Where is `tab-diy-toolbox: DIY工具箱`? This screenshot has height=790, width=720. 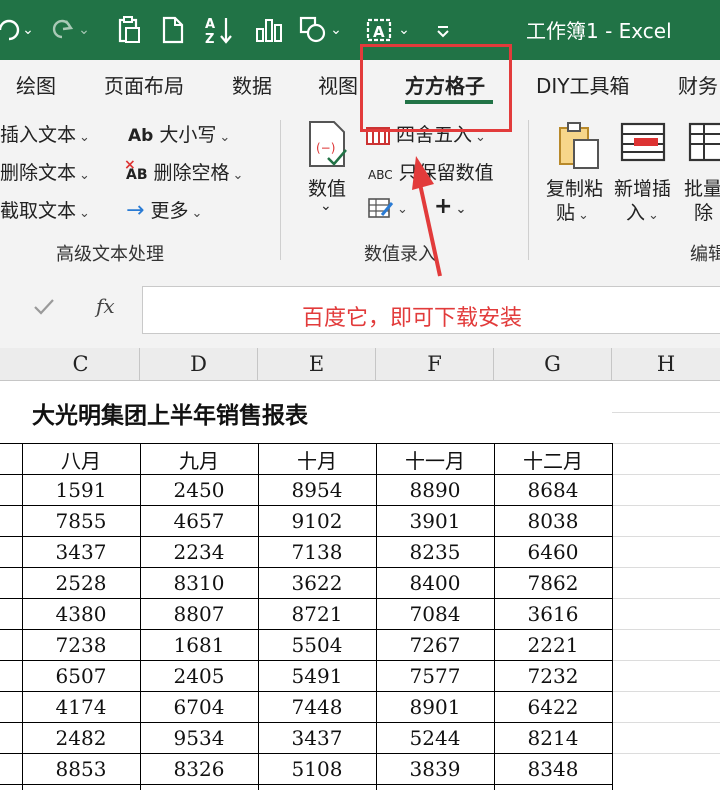 tab-diy-toolbox: DIY工具箱 is located at coordinates (583, 84).